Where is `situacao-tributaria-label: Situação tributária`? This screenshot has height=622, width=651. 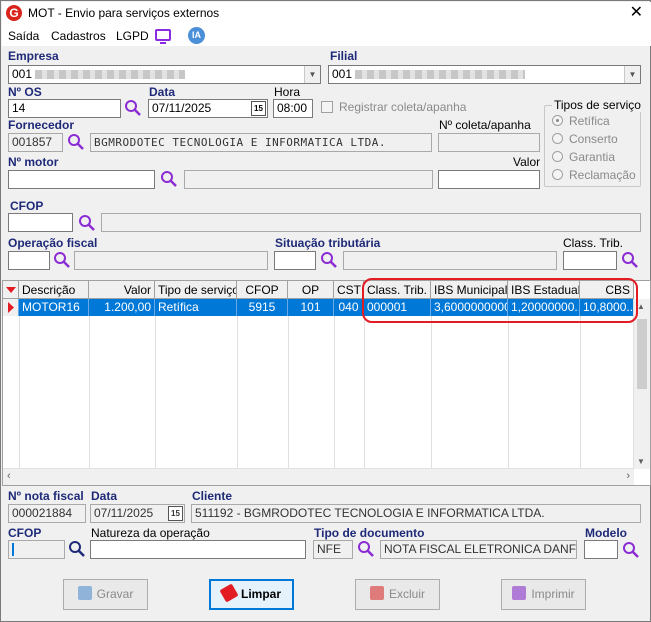 situacao-tributaria-label: Situação tributária is located at coordinates (328, 243).